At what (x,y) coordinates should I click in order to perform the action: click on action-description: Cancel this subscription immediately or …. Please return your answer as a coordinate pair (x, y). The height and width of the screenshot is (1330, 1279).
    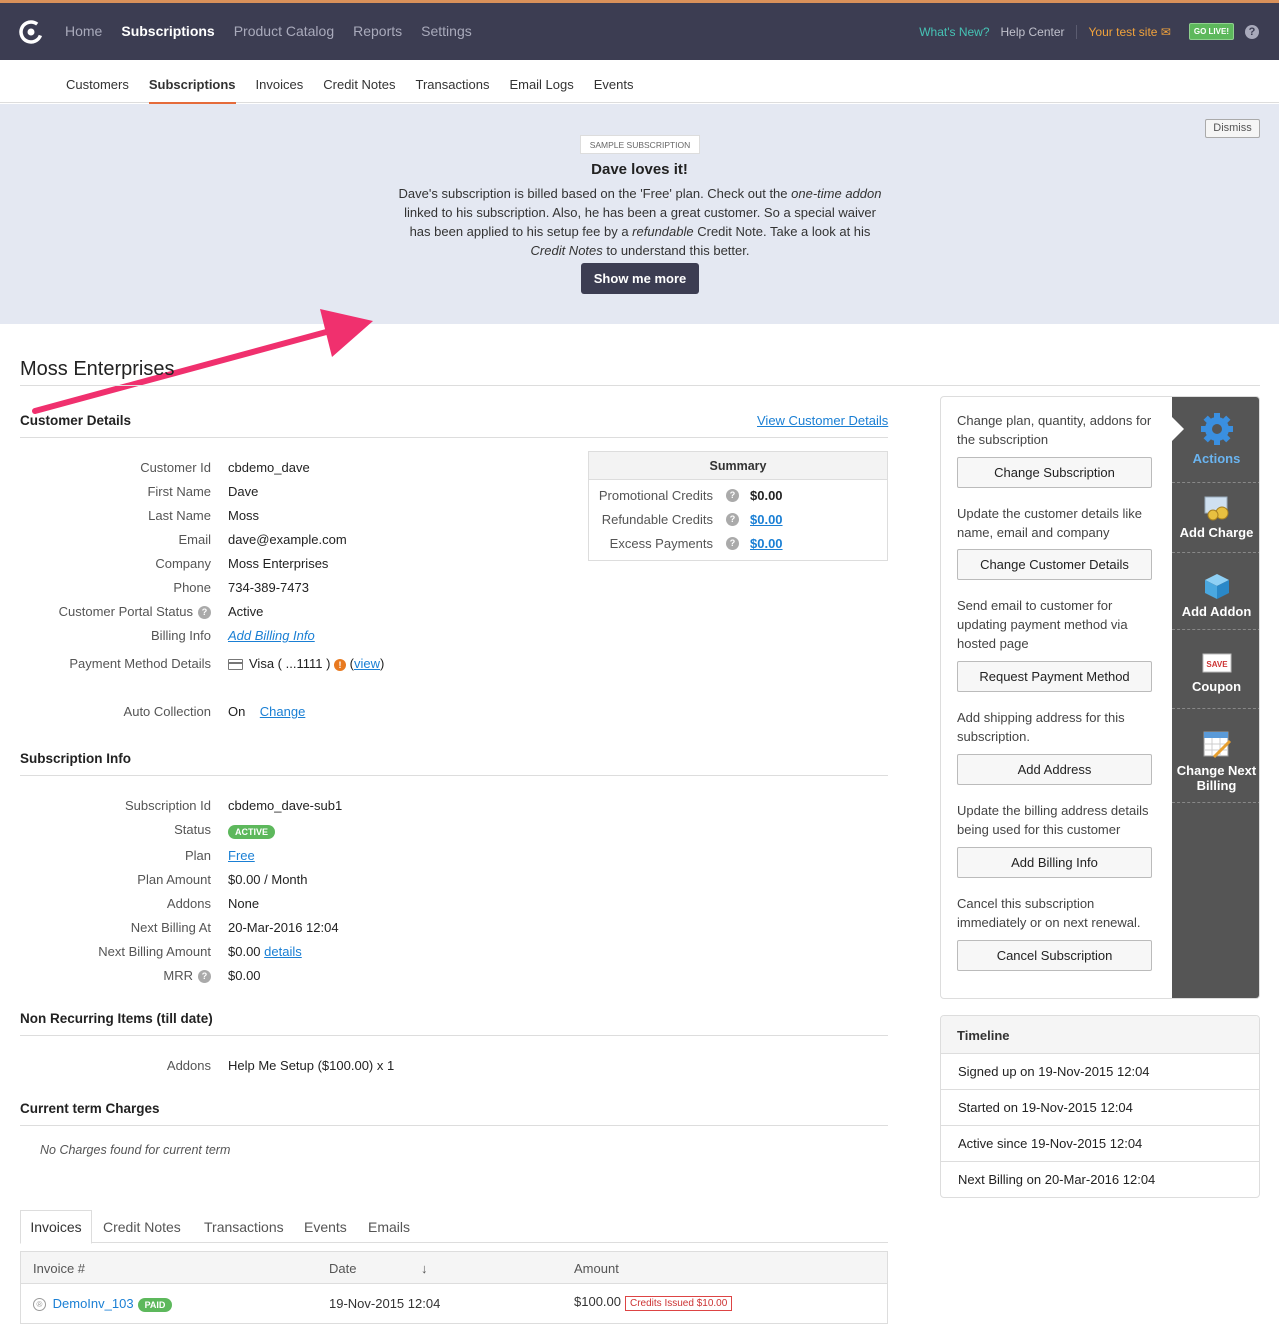
    Looking at the image, I should click on (1049, 913).